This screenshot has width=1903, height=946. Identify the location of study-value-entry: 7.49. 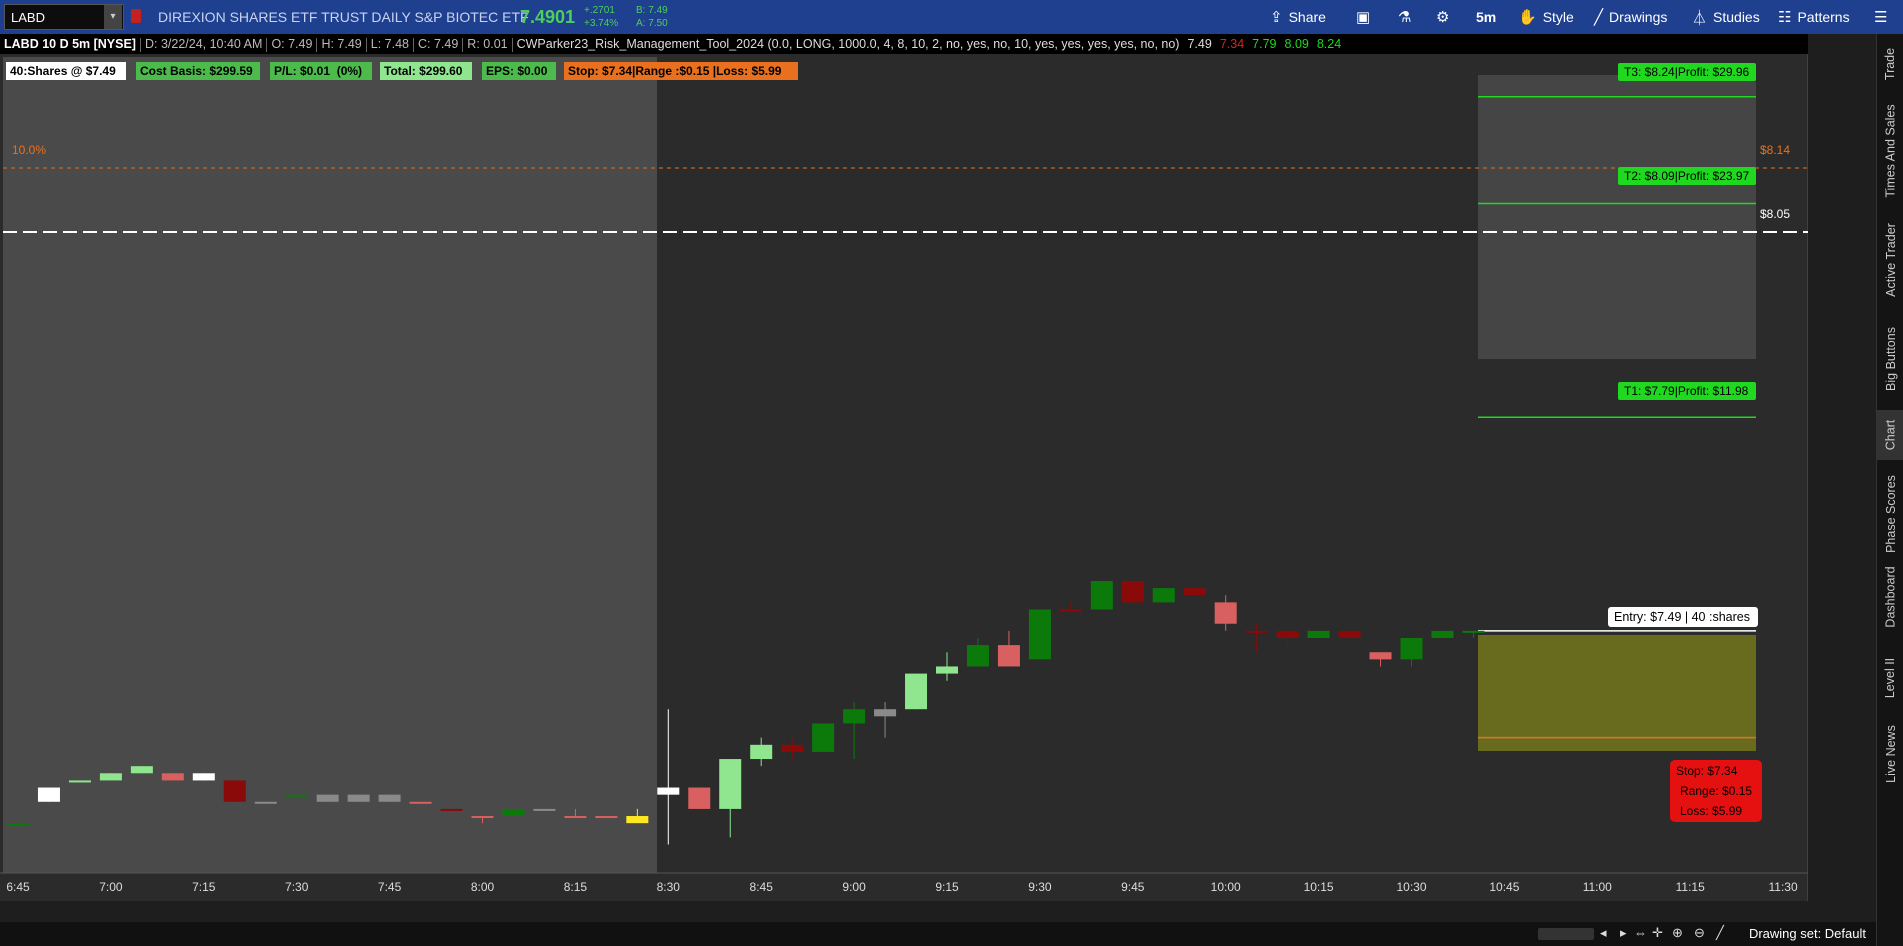
(1199, 44).